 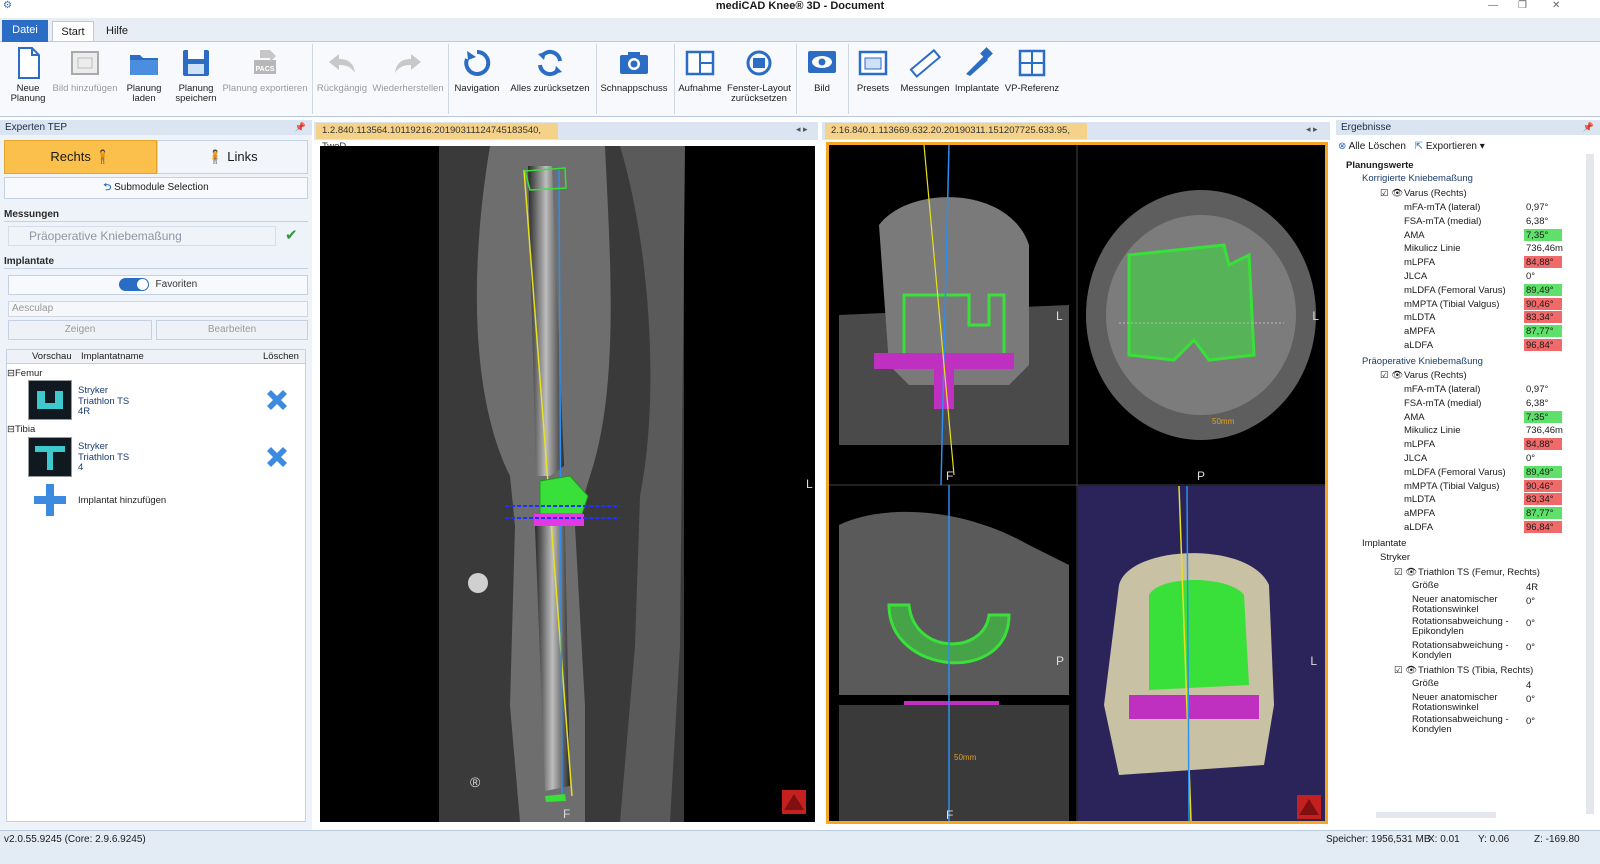 What do you see at coordinates (142, 236) in the screenshot?
I see `messung-select: Präoperative Kniebemaßung` at bounding box center [142, 236].